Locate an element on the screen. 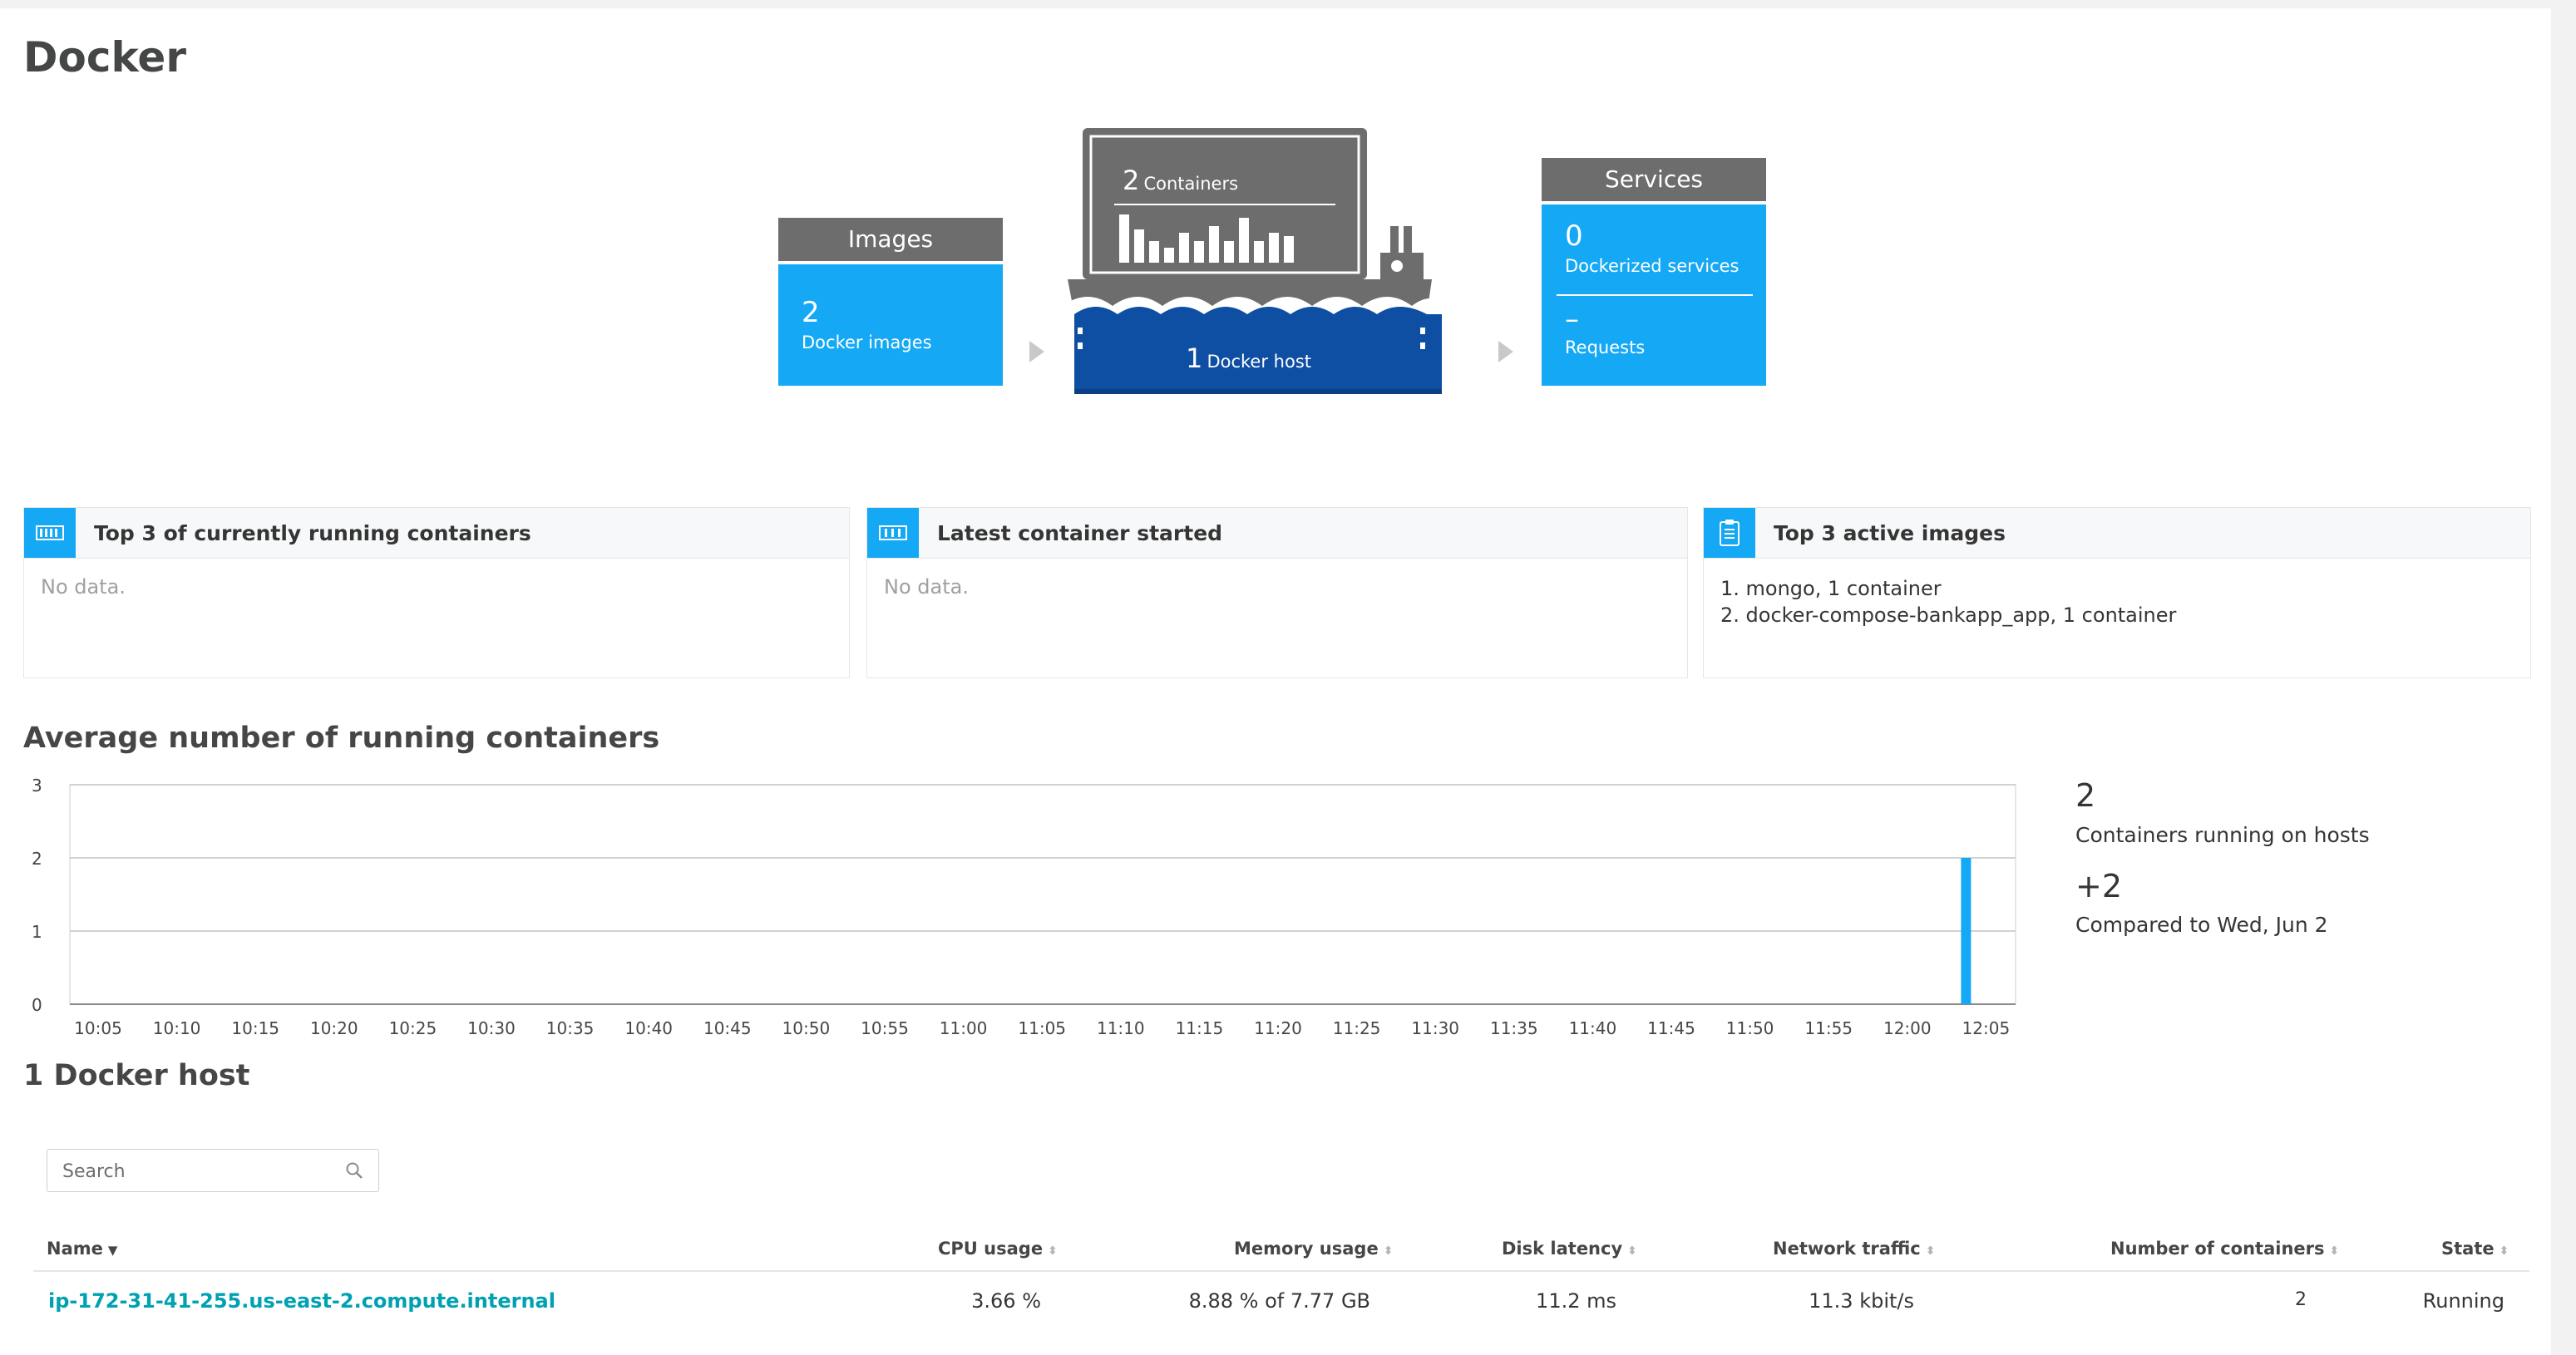  images-label: Docker images is located at coordinates (867, 342).